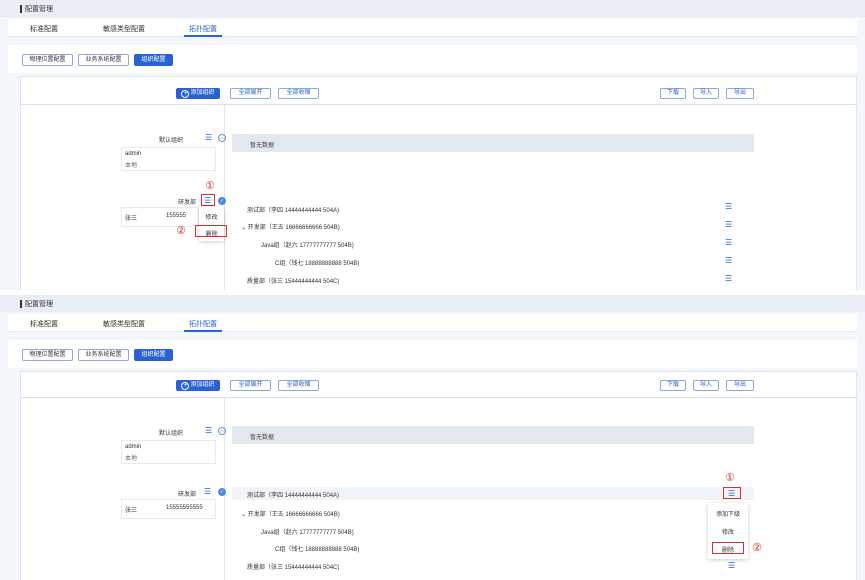  Describe the element at coordinates (160, 217) in the screenshot. I see `org-rd-card: 张三 155555` at that location.